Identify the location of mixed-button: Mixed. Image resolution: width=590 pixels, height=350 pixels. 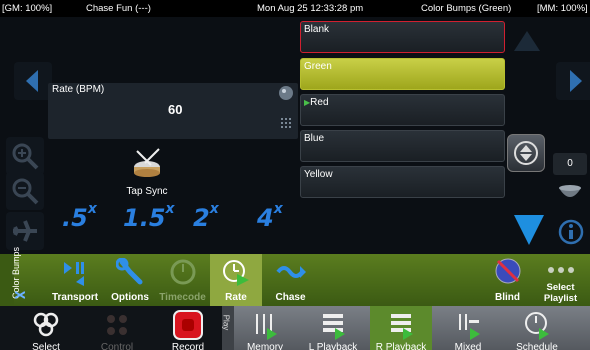
(468, 328).